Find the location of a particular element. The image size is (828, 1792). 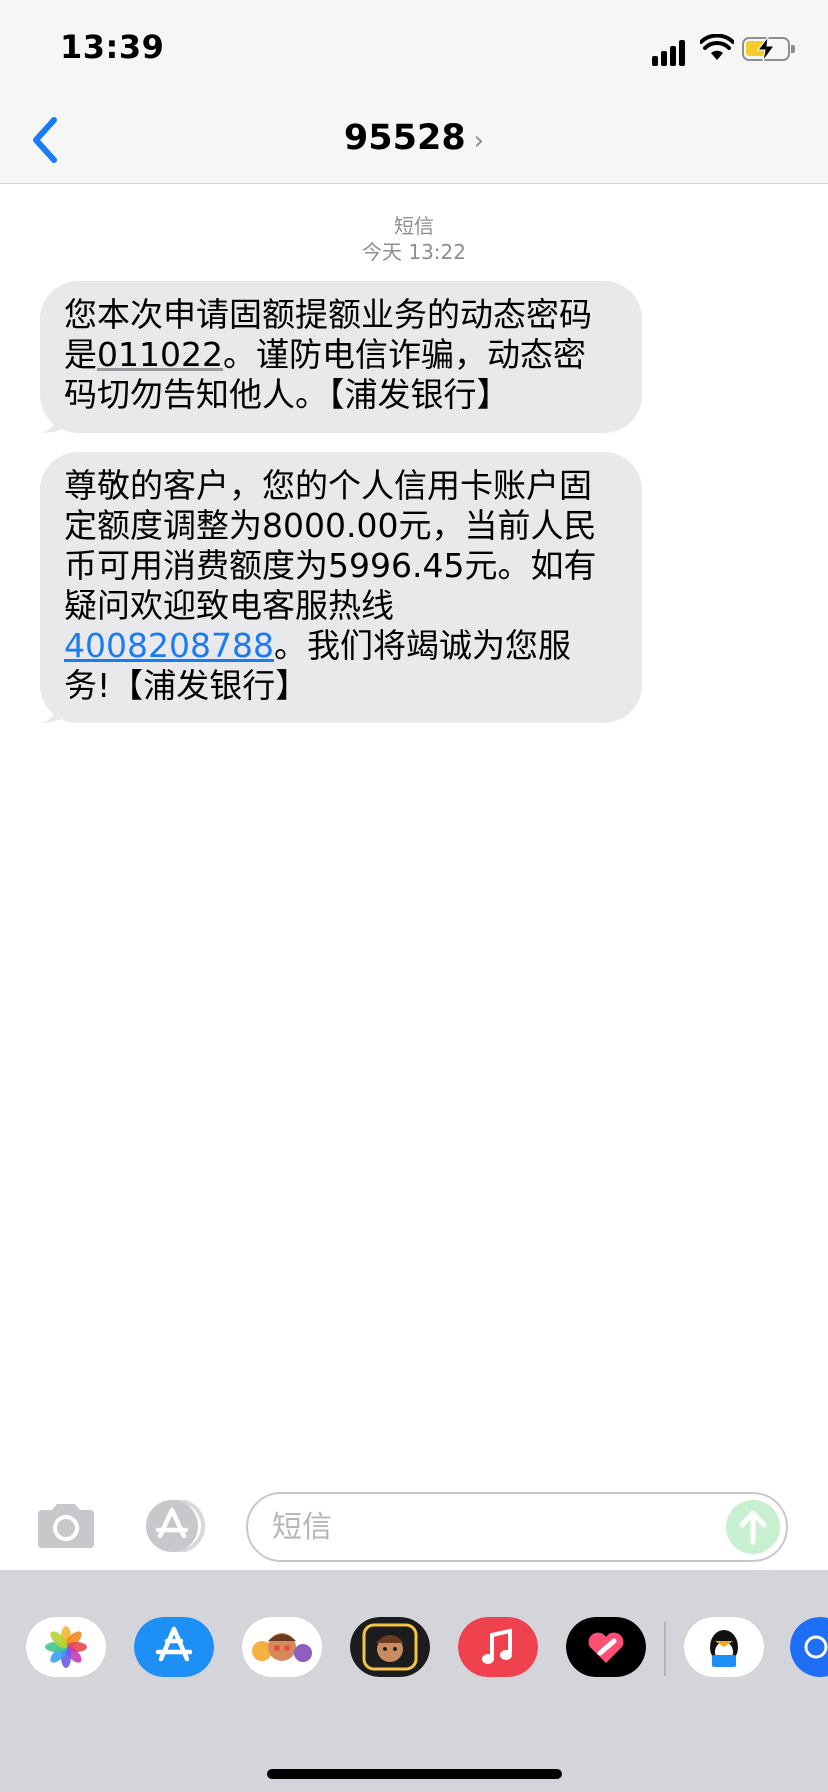

digital-touch-icon is located at coordinates (606, 1647).